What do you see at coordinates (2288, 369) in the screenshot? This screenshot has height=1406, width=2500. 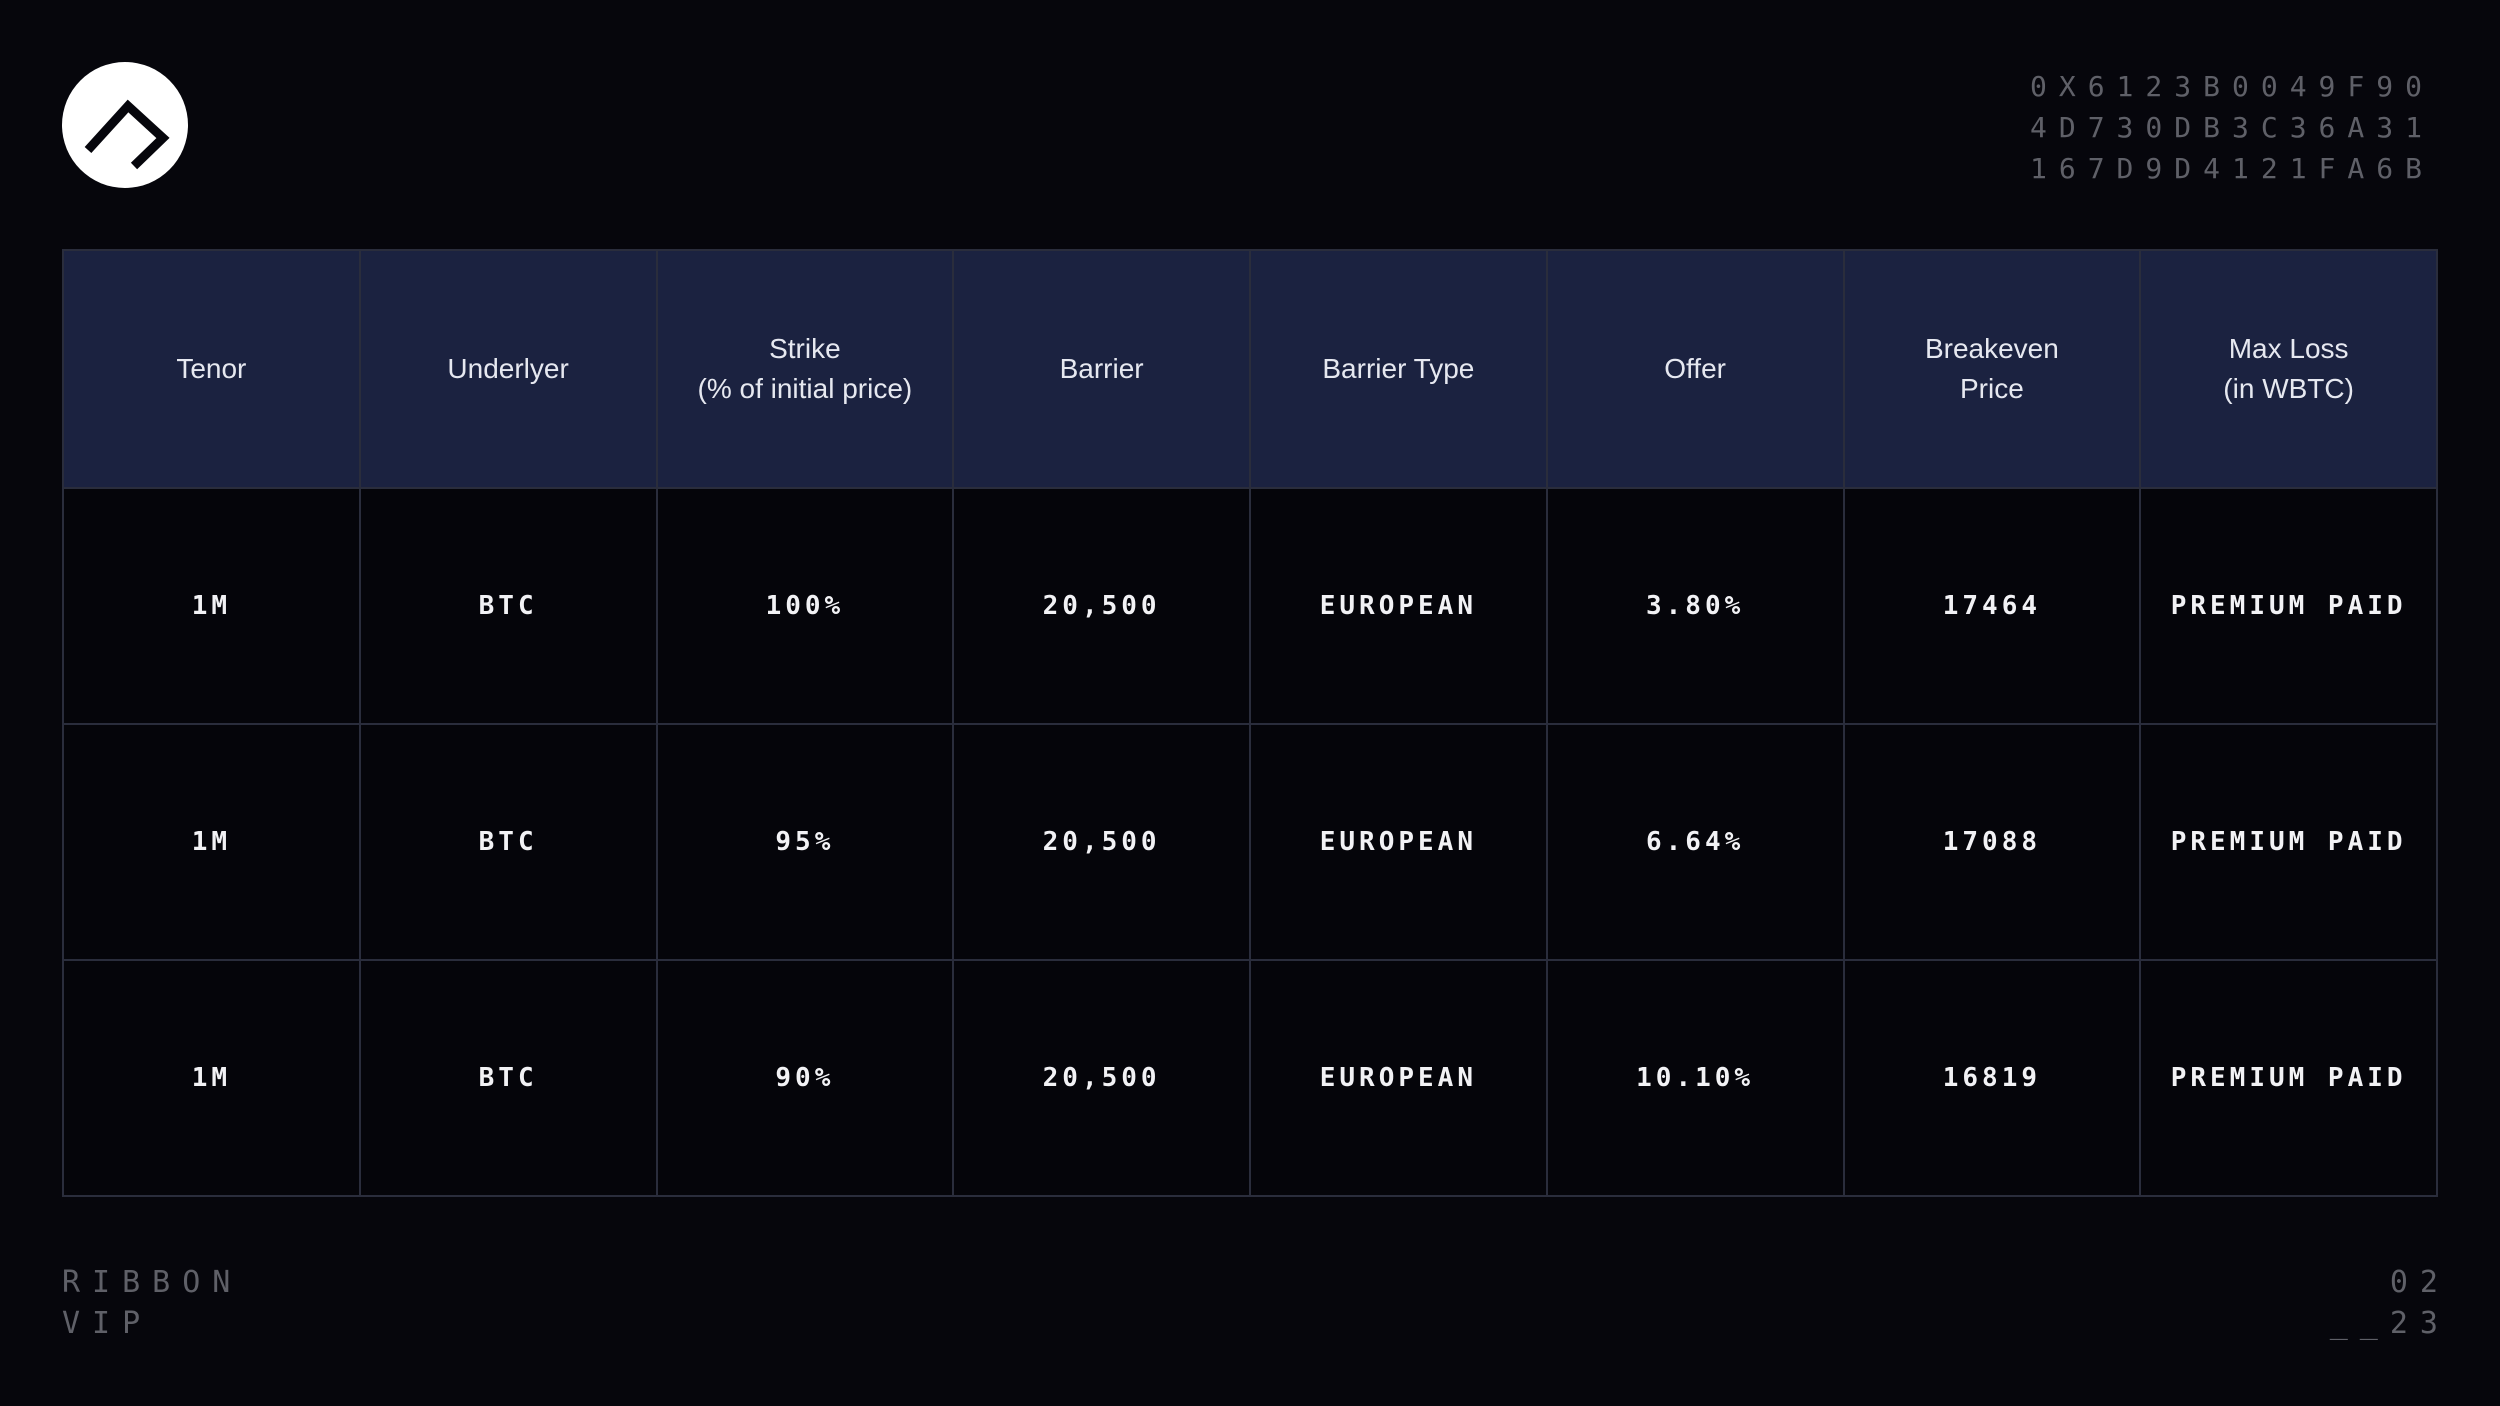 I see `header-max-loss: Max Loss (in WBTC)` at bounding box center [2288, 369].